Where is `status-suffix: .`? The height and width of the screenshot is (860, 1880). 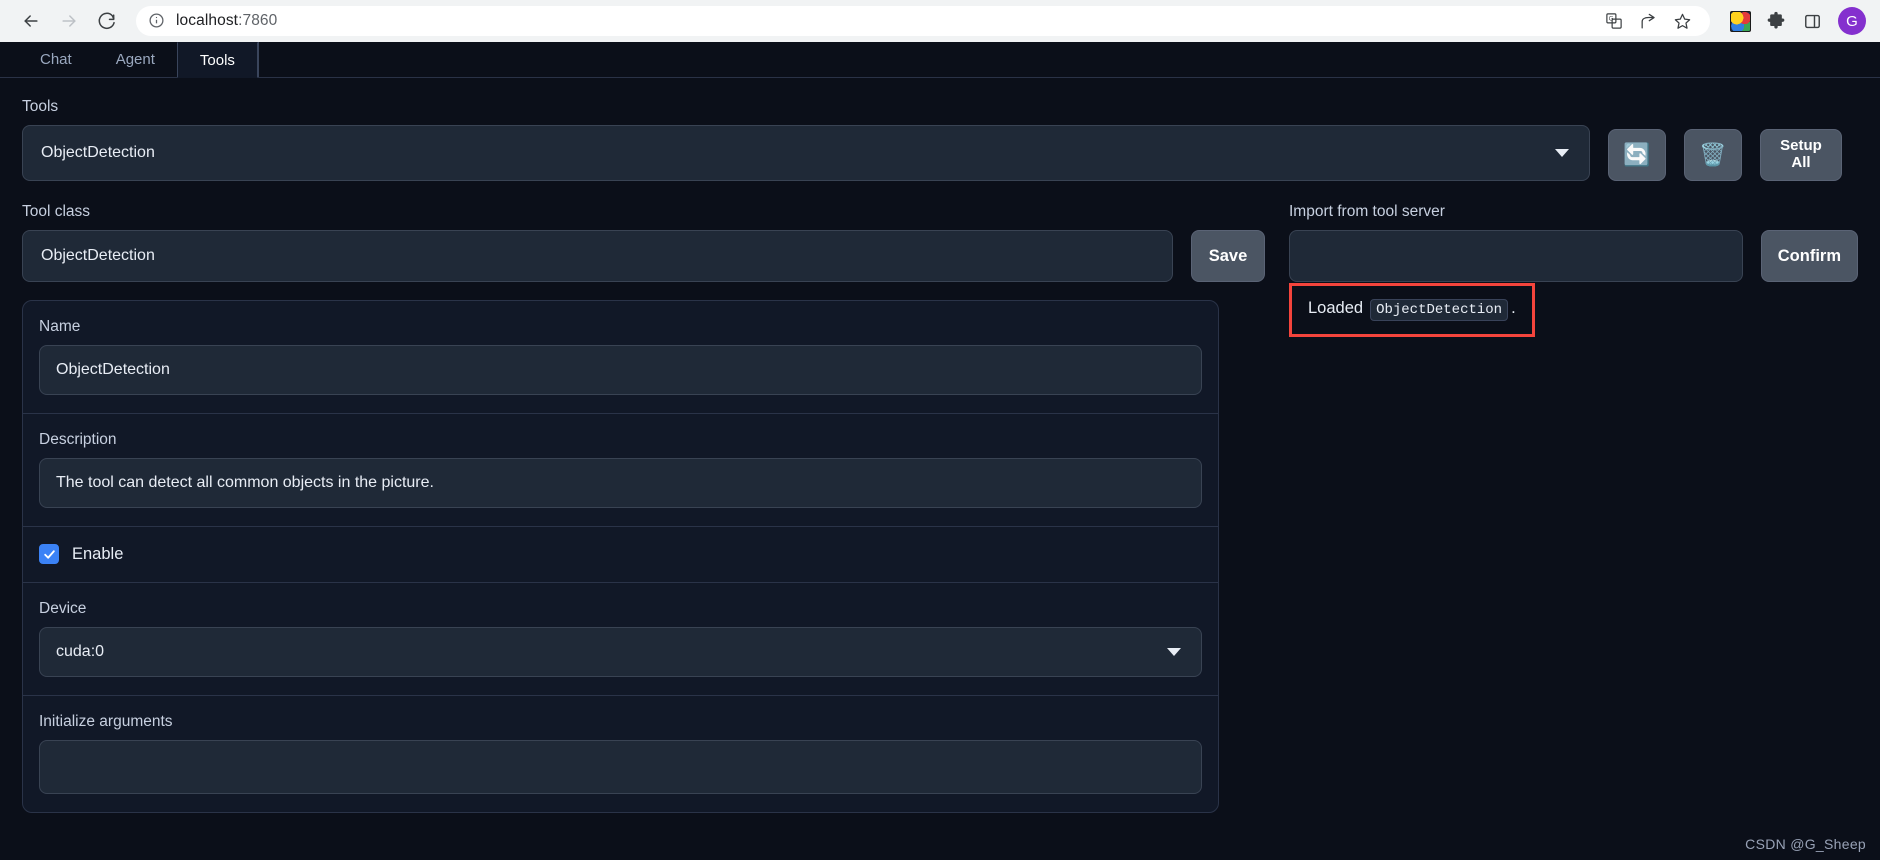
status-suffix: . is located at coordinates (1513, 308).